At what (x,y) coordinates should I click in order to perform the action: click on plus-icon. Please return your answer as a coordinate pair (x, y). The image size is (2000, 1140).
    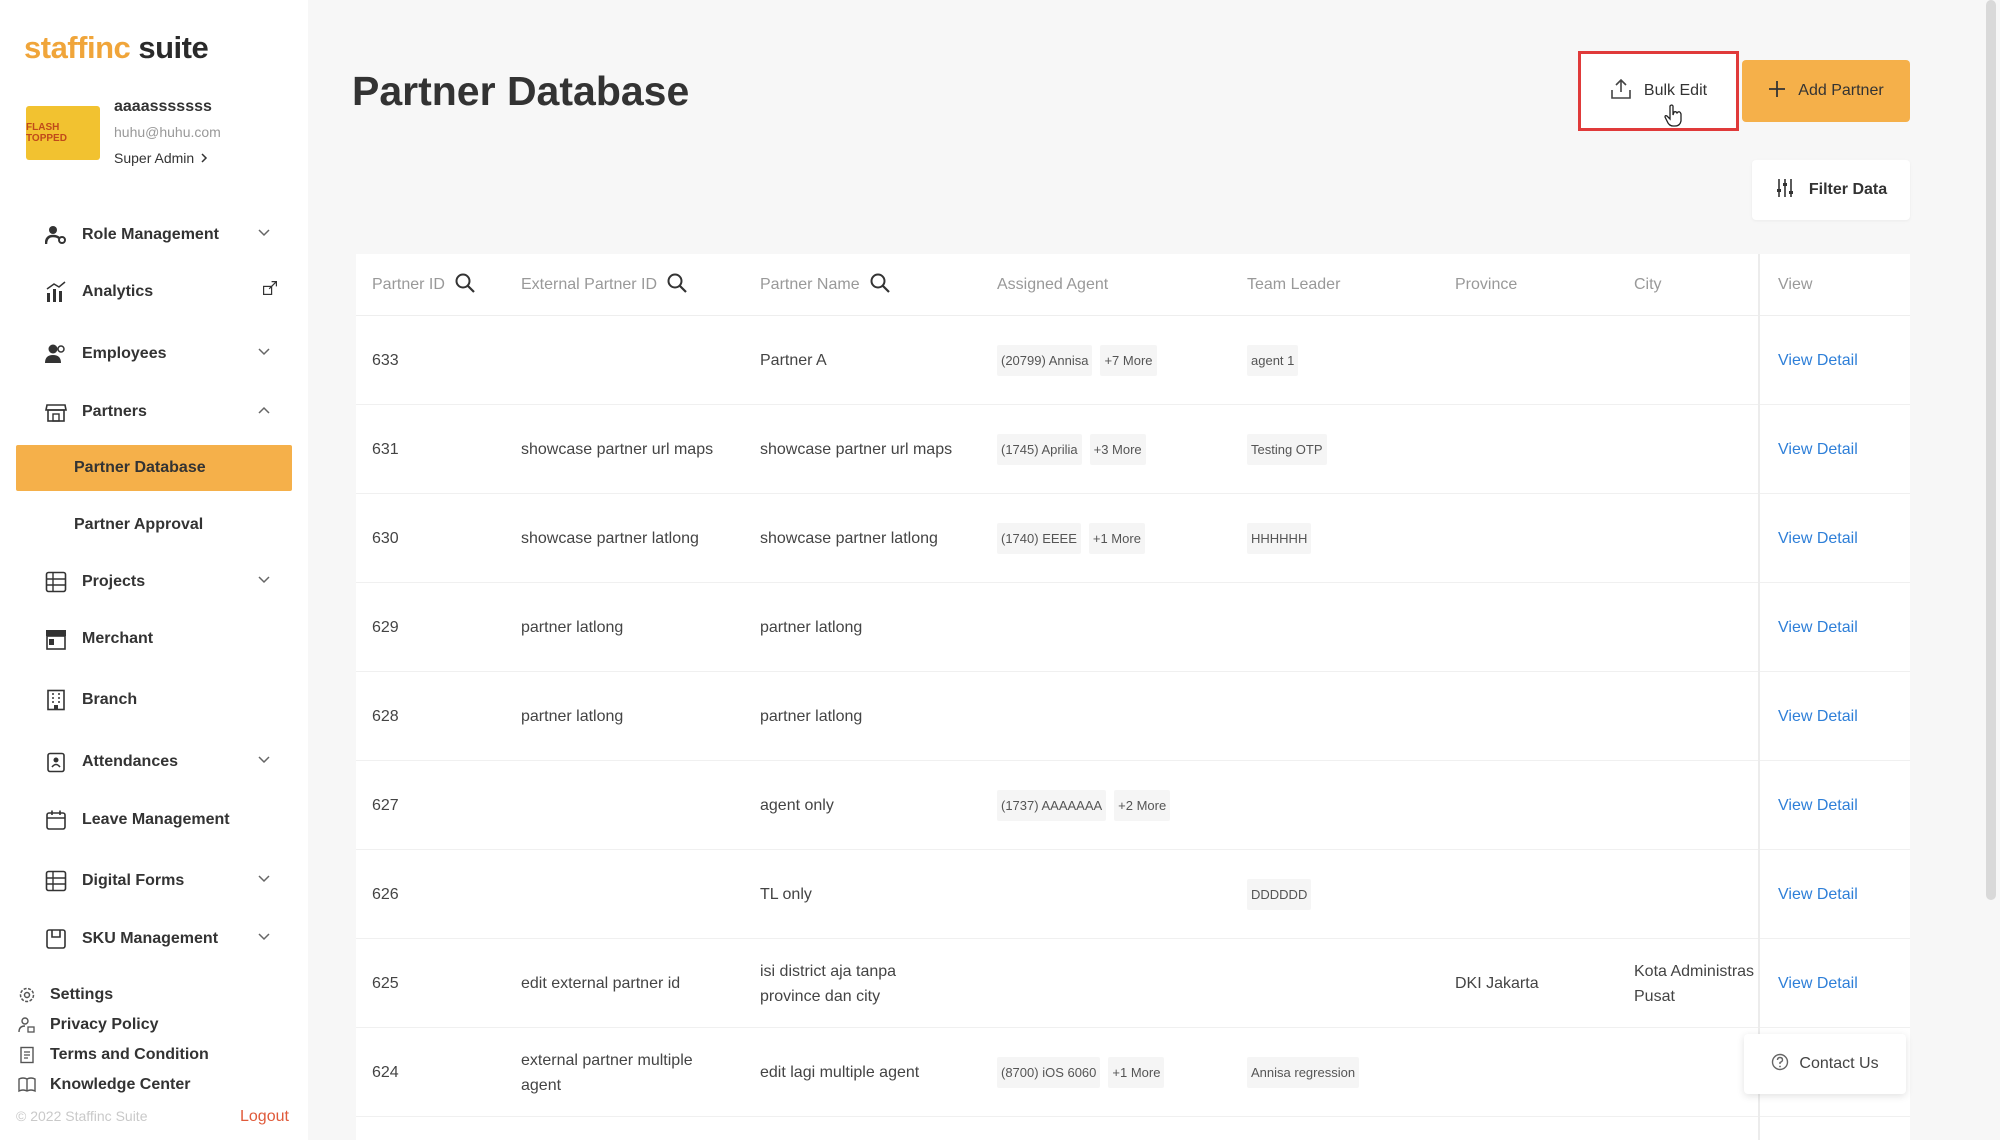
    Looking at the image, I should click on (1777, 91).